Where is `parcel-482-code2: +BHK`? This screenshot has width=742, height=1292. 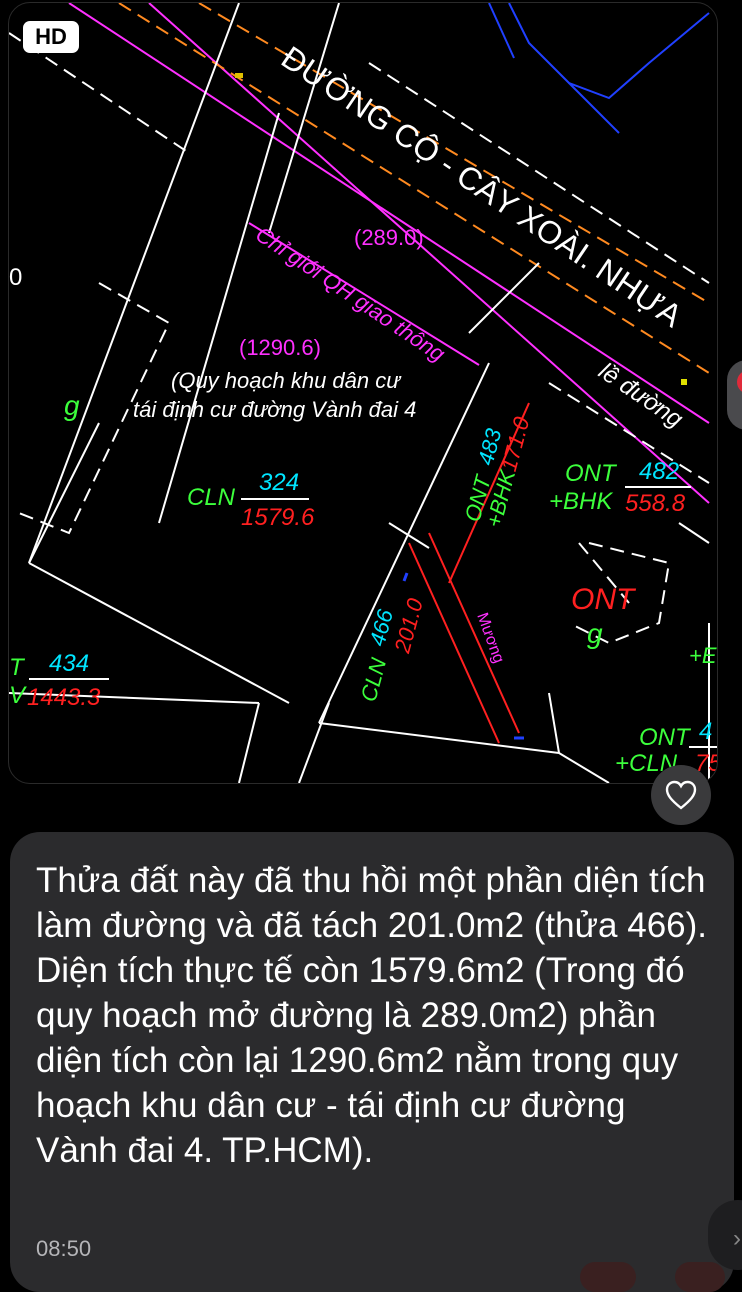
parcel-482-code2: +BHK is located at coordinates (581, 501).